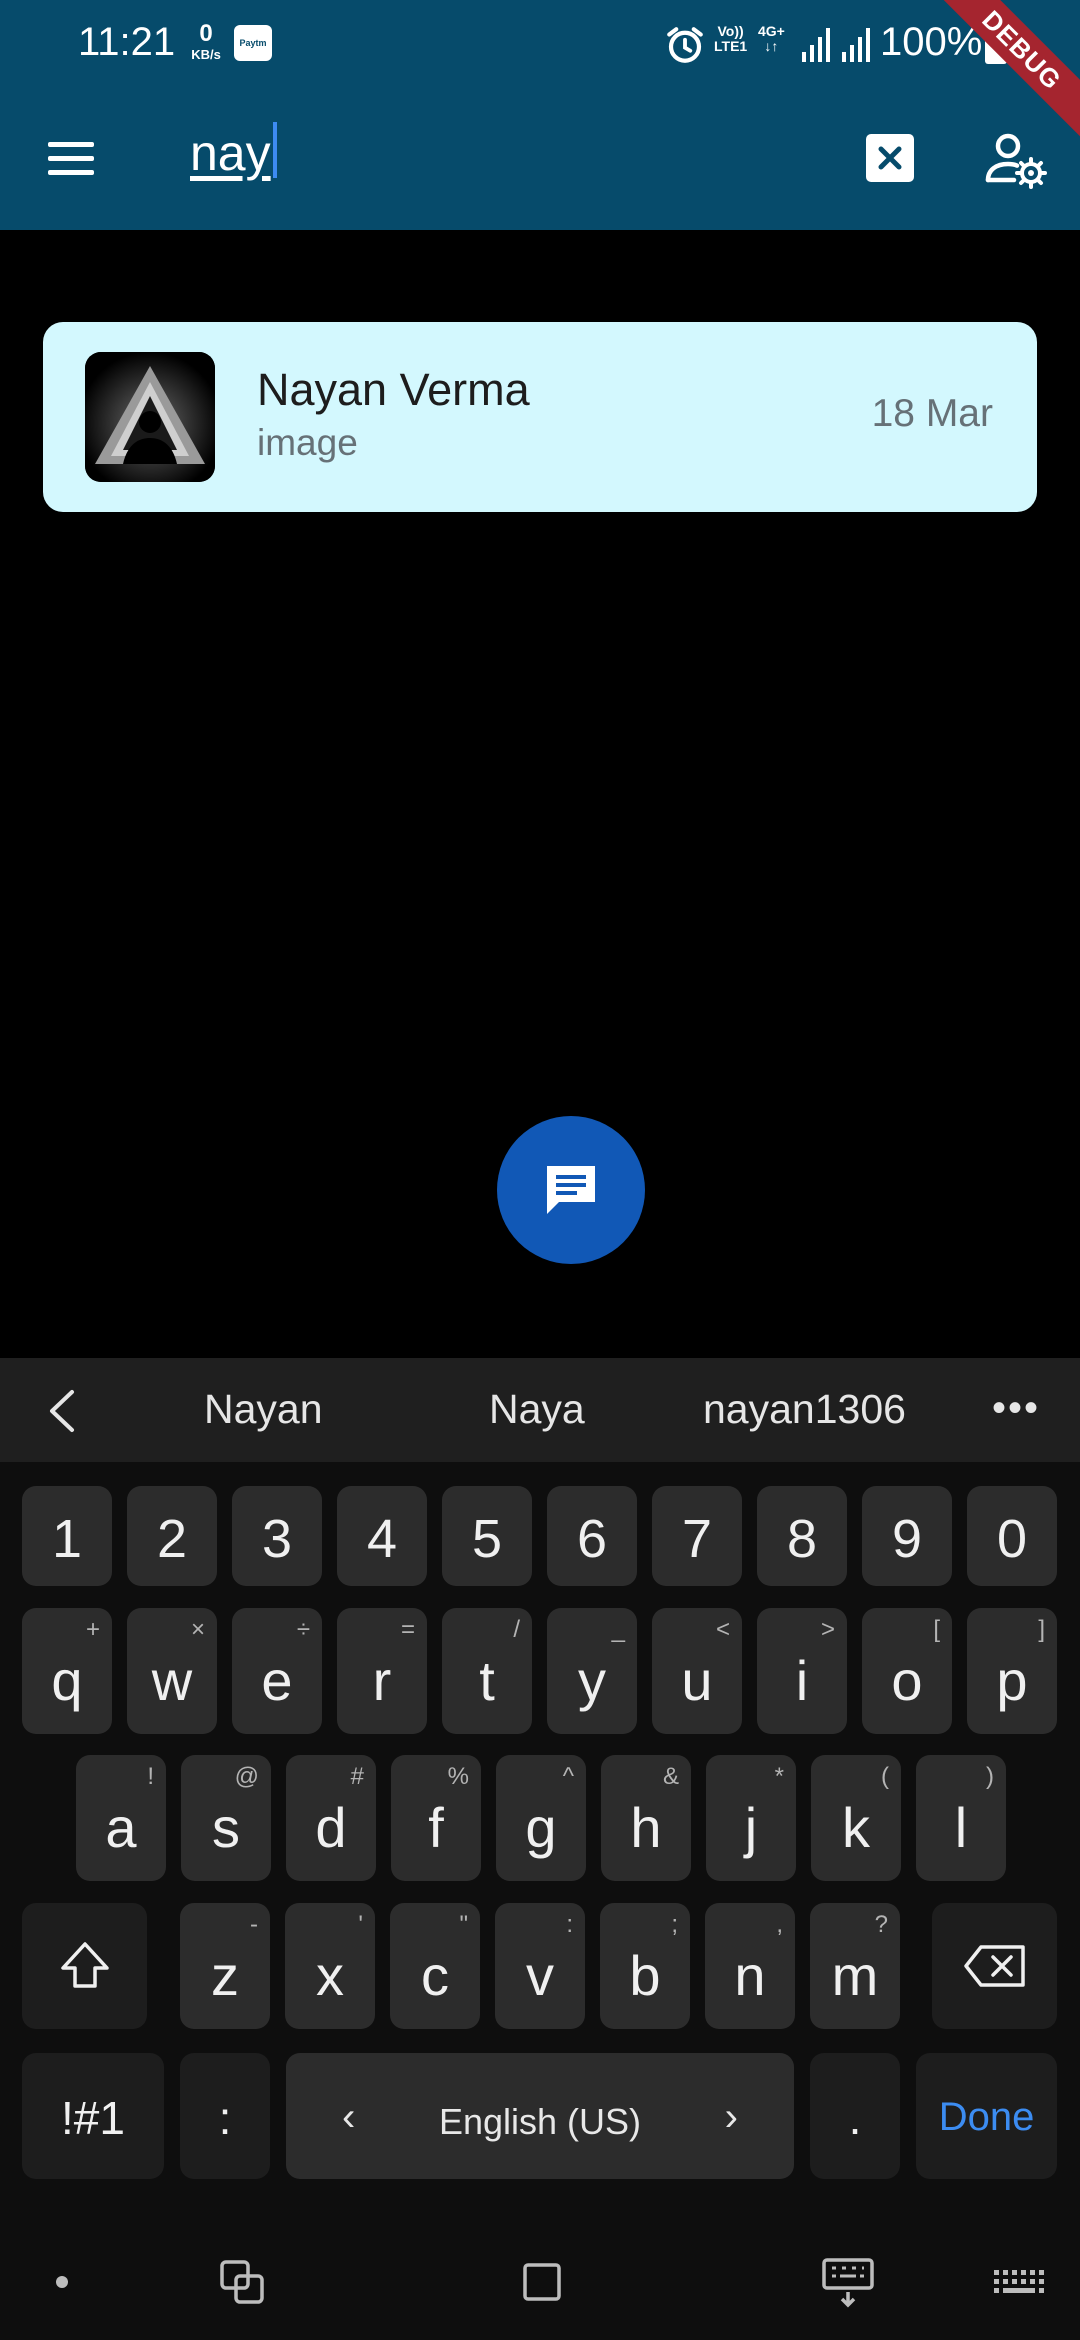  What do you see at coordinates (67, 1539) in the screenshot?
I see `number-key-label: 1` at bounding box center [67, 1539].